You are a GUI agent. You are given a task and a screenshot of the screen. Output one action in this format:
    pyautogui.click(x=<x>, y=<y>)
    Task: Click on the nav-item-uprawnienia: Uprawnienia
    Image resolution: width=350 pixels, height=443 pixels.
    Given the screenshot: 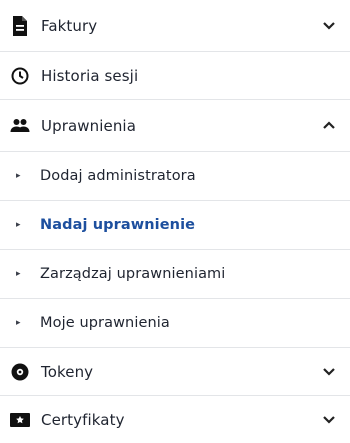 What is the action you would take?
    pyautogui.click(x=175, y=126)
    